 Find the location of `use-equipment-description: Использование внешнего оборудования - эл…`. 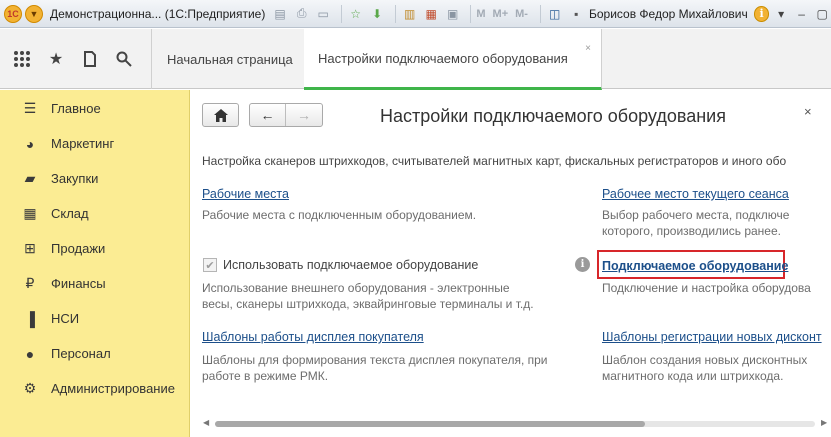

use-equipment-description: Использование внешнего оборудования - эл… is located at coordinates (368, 296).